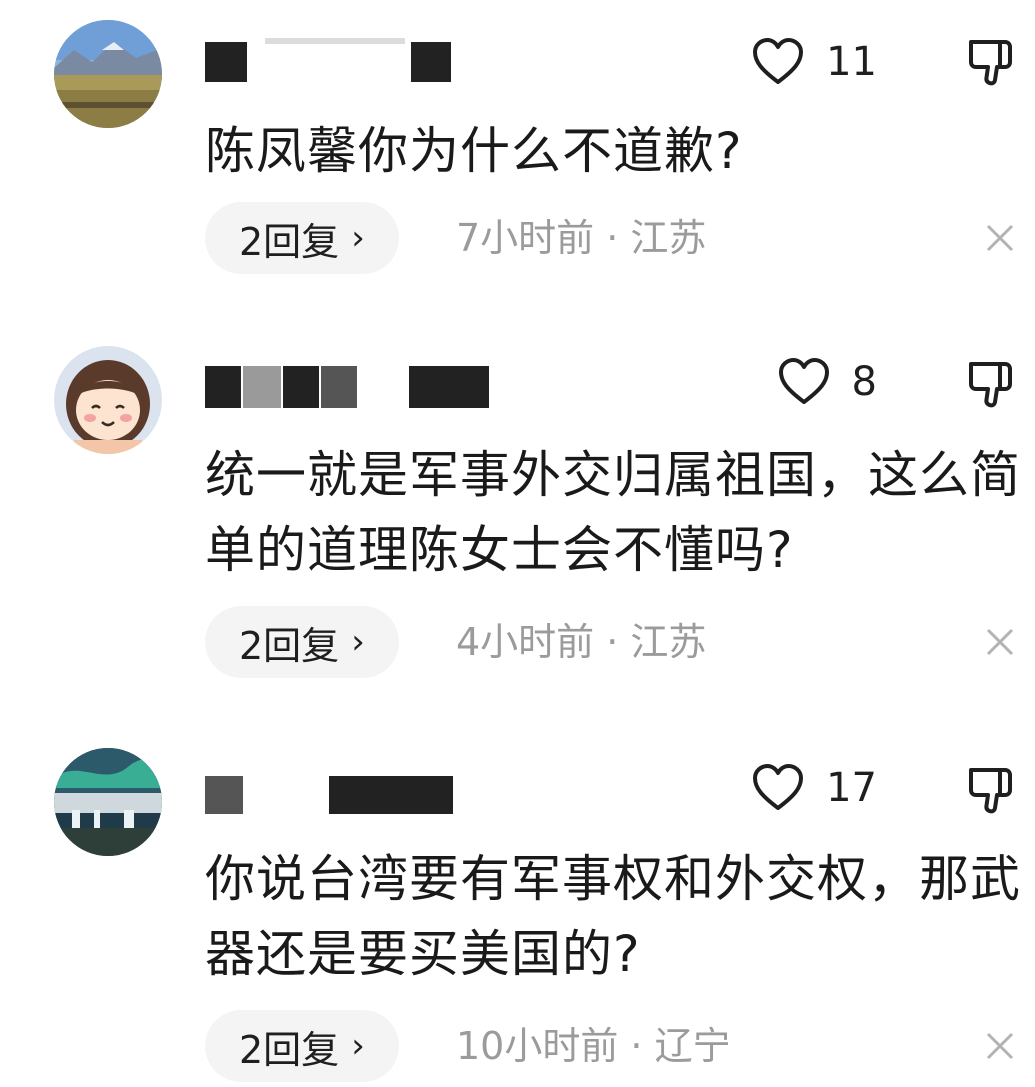  Describe the element at coordinates (778, 787) in the screenshot. I see `heart-outline-icon` at that location.